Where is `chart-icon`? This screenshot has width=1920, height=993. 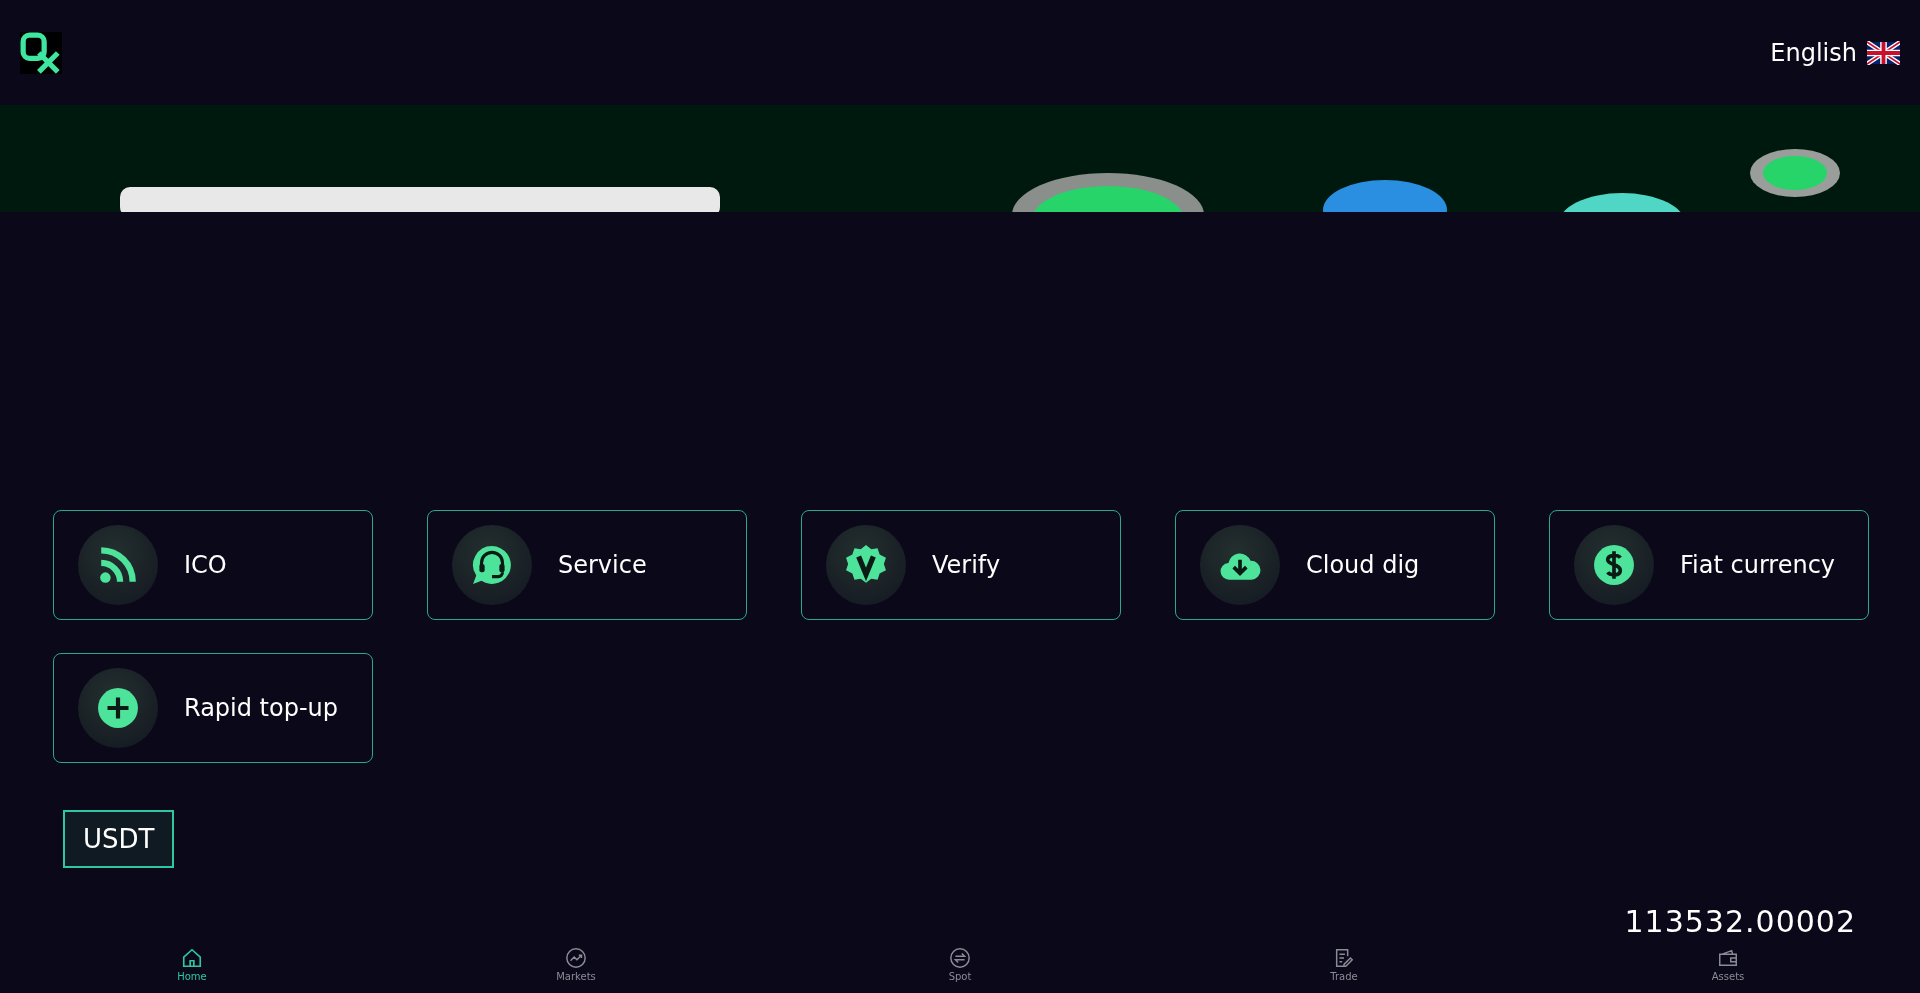
chart-icon is located at coordinates (576, 958).